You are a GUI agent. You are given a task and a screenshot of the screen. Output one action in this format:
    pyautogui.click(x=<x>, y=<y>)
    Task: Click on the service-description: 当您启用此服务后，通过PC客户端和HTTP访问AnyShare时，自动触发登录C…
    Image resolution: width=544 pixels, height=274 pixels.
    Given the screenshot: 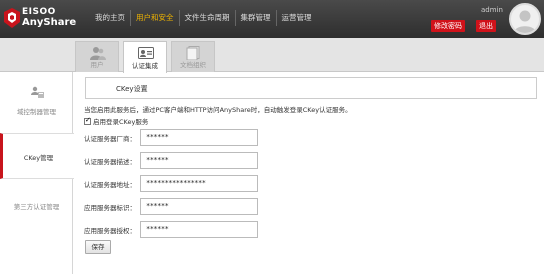 What is the action you would take?
    pyautogui.click(x=218, y=110)
    